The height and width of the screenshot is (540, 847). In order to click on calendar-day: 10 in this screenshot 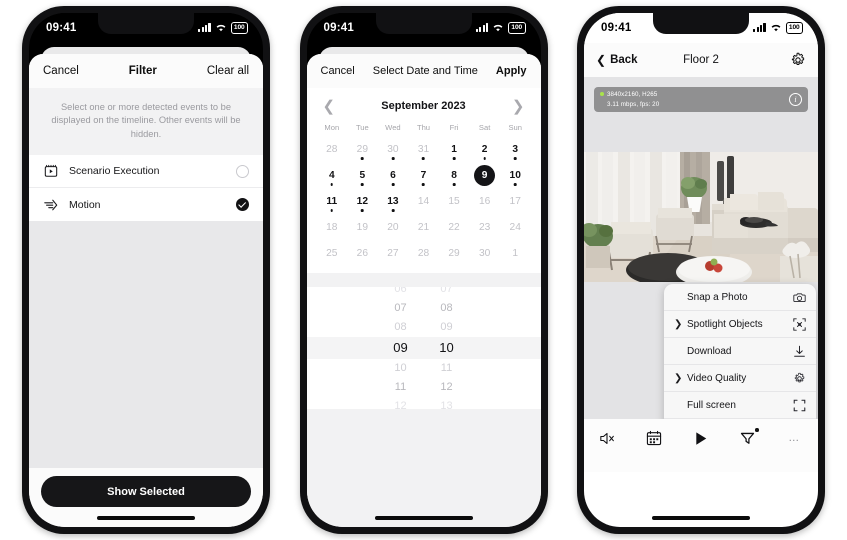, I will do `click(515, 175)`.